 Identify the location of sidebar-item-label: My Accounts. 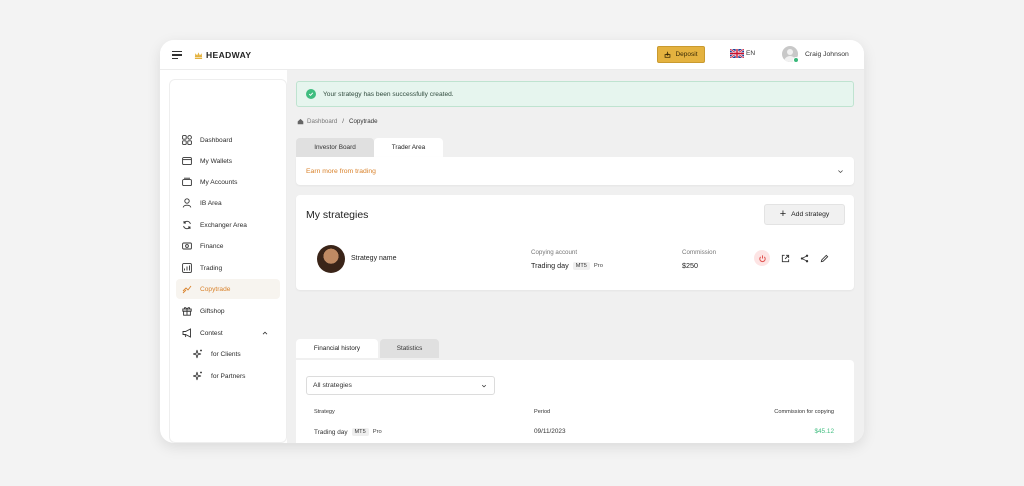
(219, 182).